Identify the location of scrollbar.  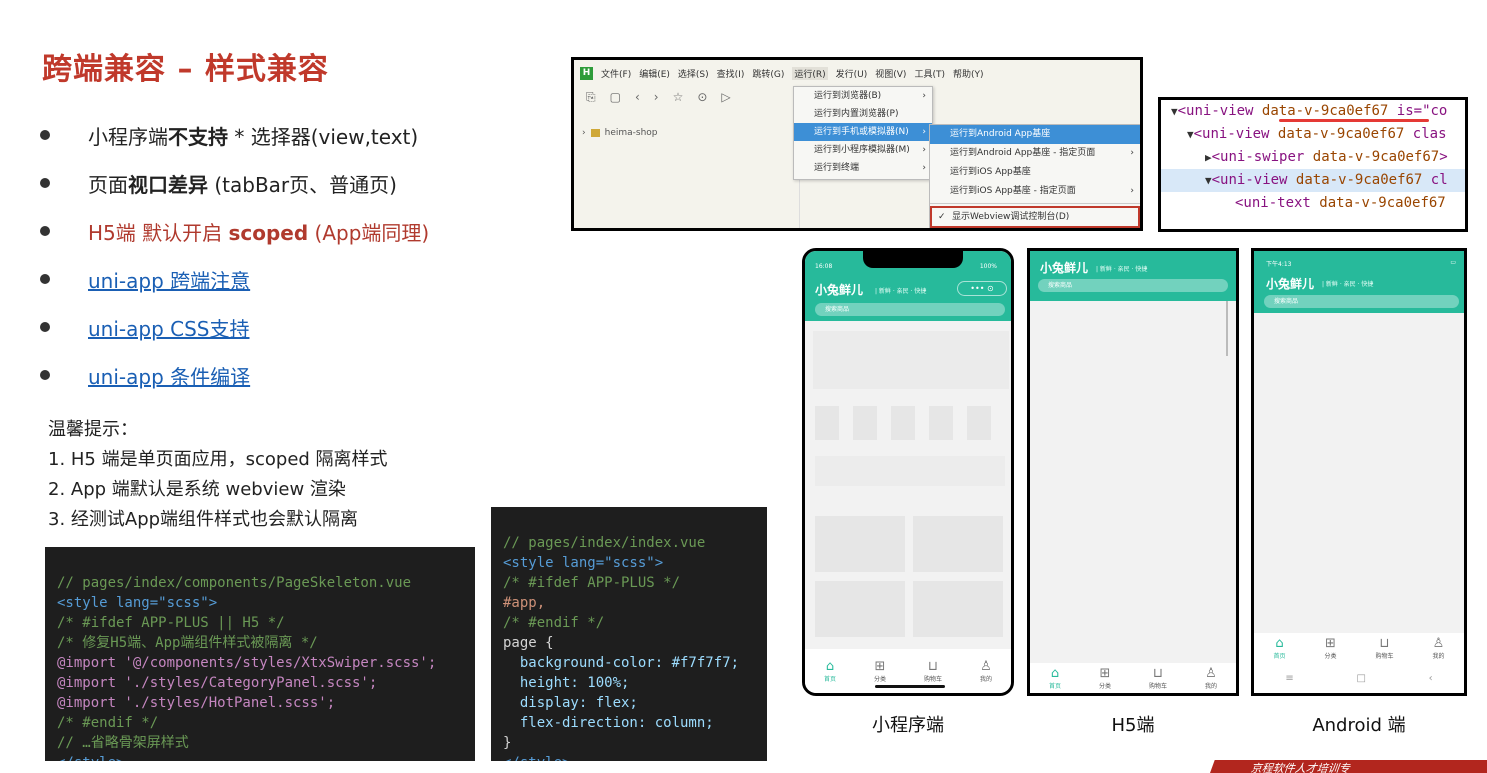
(1227, 328).